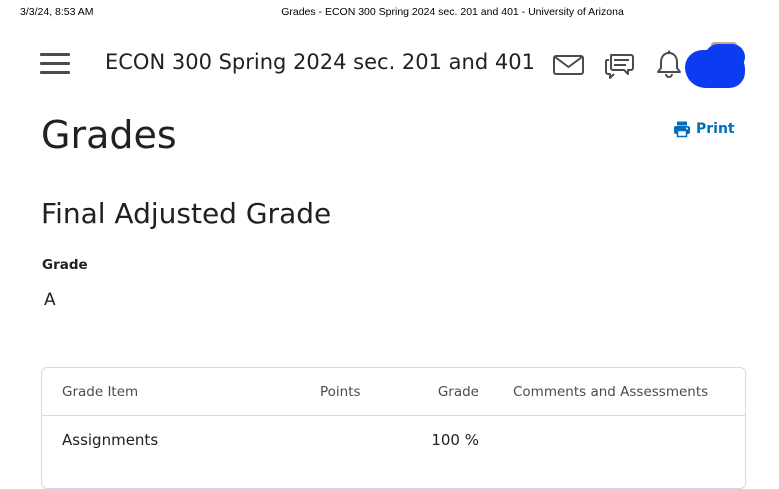 Image resolution: width=779 pixels, height=489 pixels. I want to click on final-adjusted-grade-title: Final Adjusted Grade, so click(186, 213).